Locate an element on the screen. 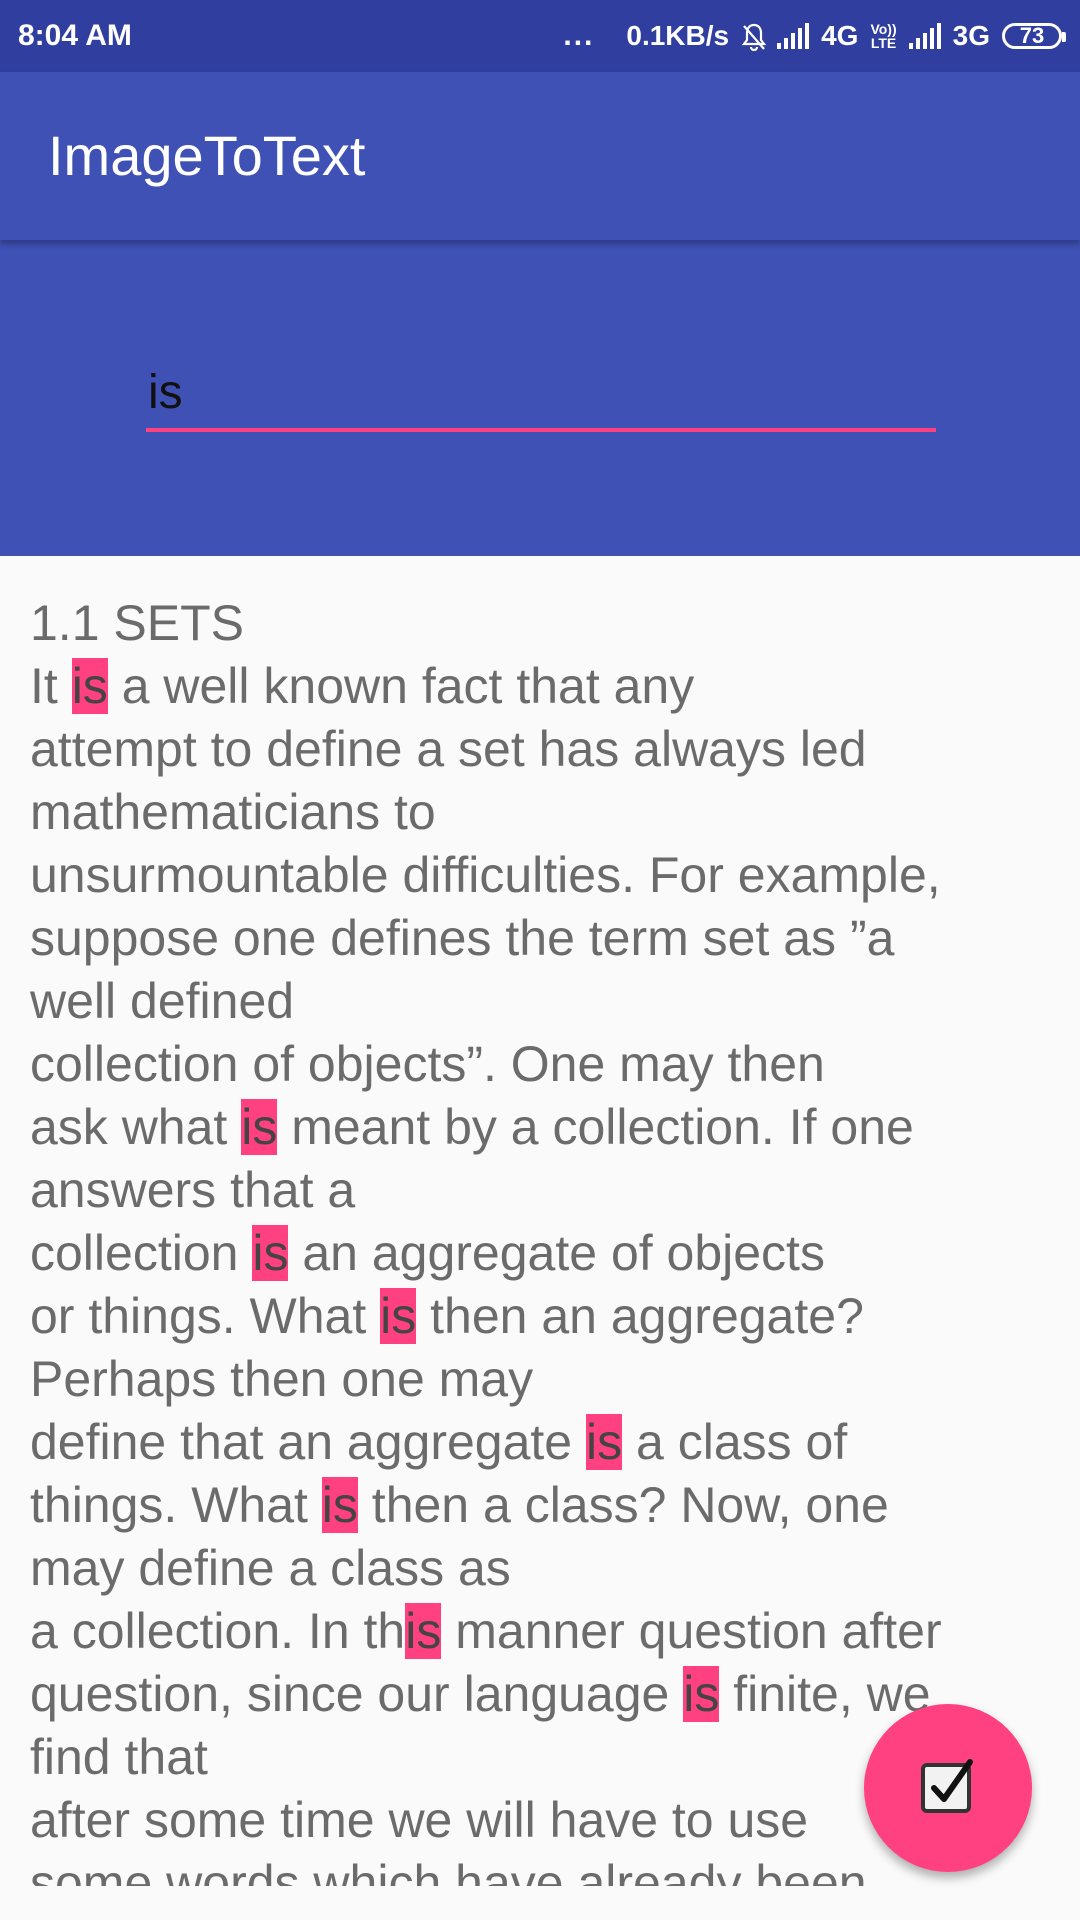 This screenshot has height=1920, width=1080. text-line: things. What is then a class? Now, one is located at coordinates (459, 1505).